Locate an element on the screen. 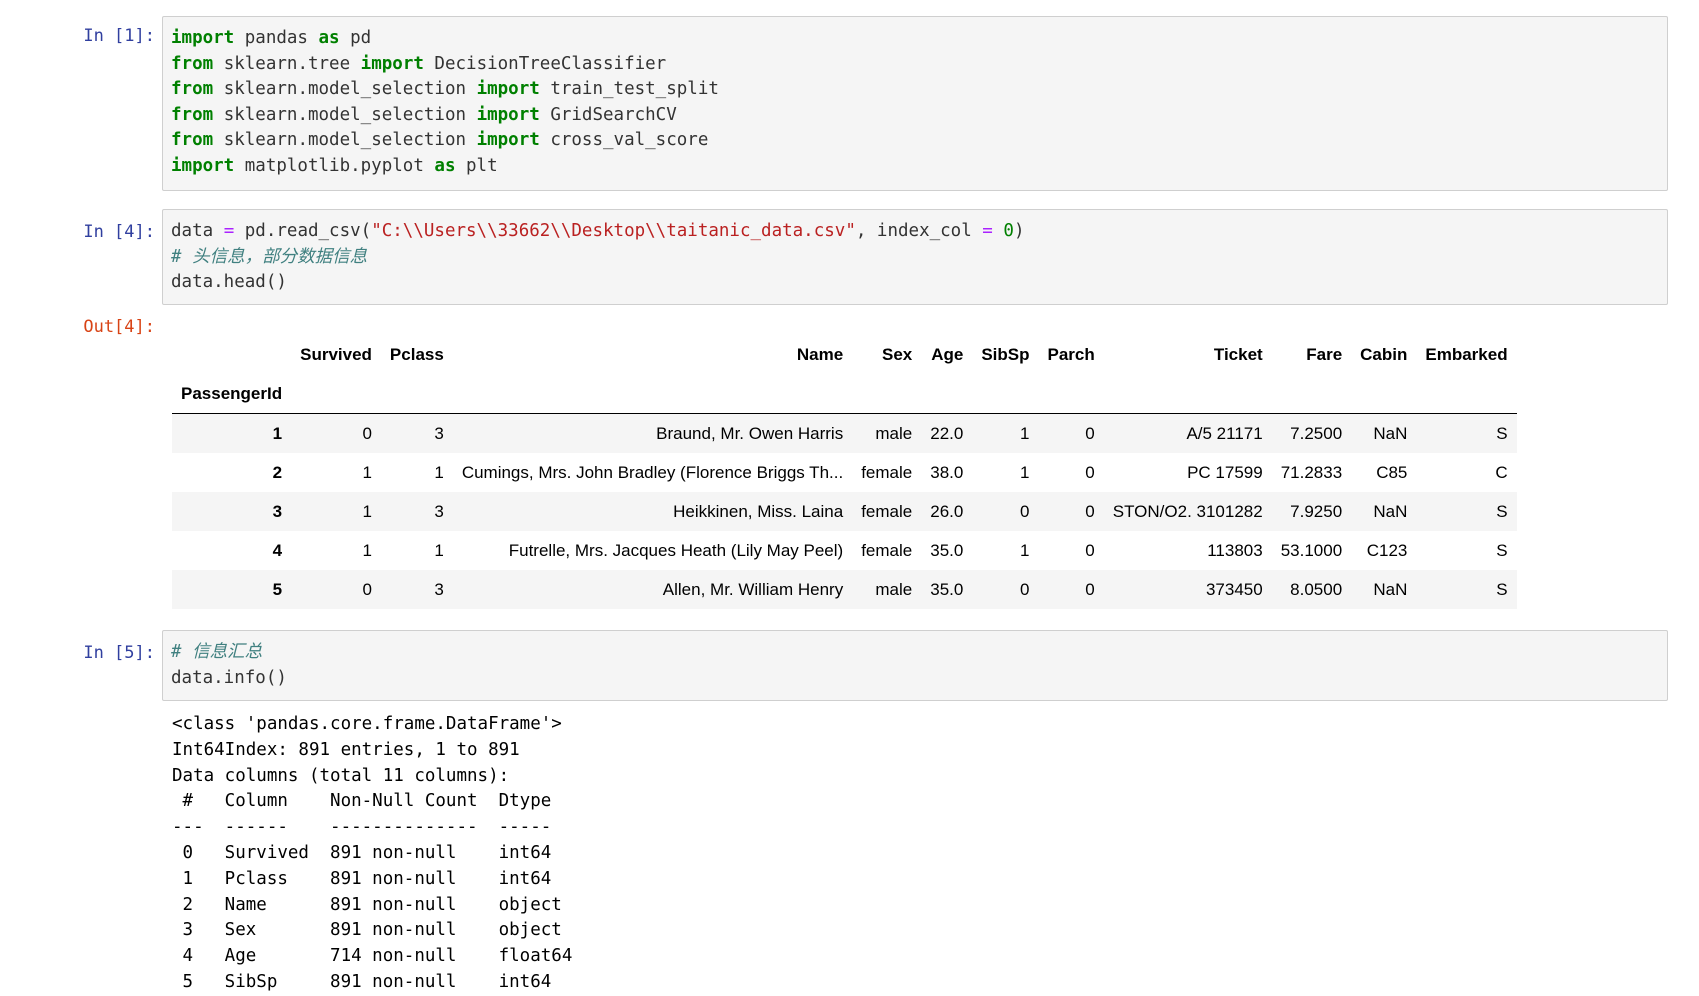 The width and height of the screenshot is (1699, 996). table-cell: 7.9250 is located at coordinates (1316, 511).